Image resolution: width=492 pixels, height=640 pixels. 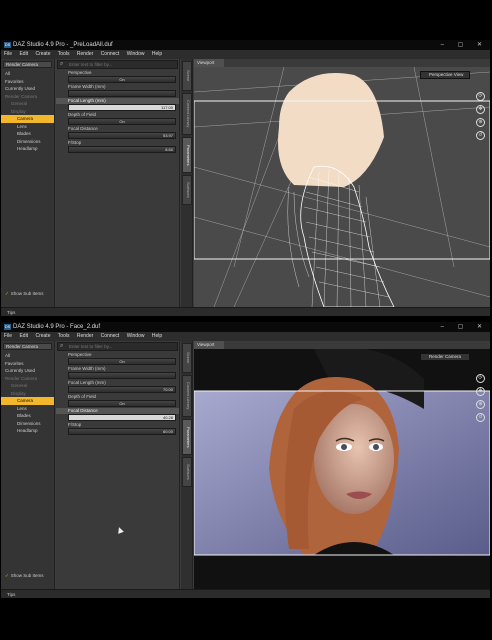 I want to click on focal-length-value: 117.00, so click(x=167, y=107).